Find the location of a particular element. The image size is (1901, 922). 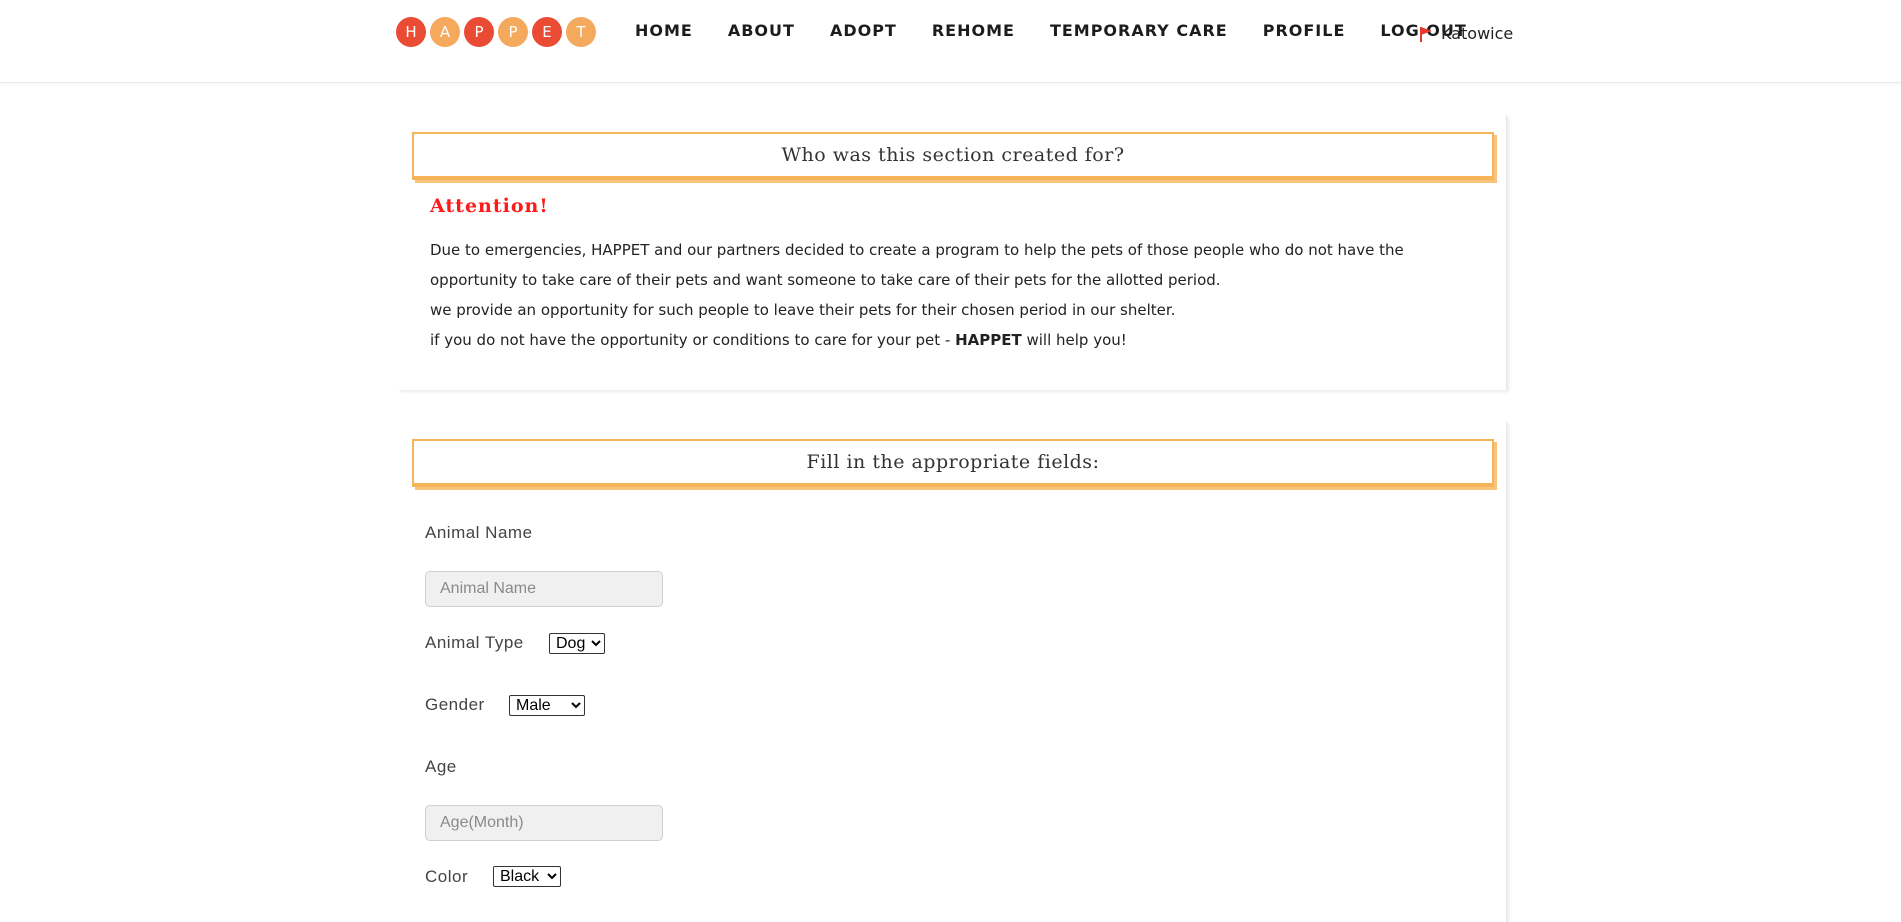

info-card-title: Who was this section created for? is located at coordinates (953, 156).